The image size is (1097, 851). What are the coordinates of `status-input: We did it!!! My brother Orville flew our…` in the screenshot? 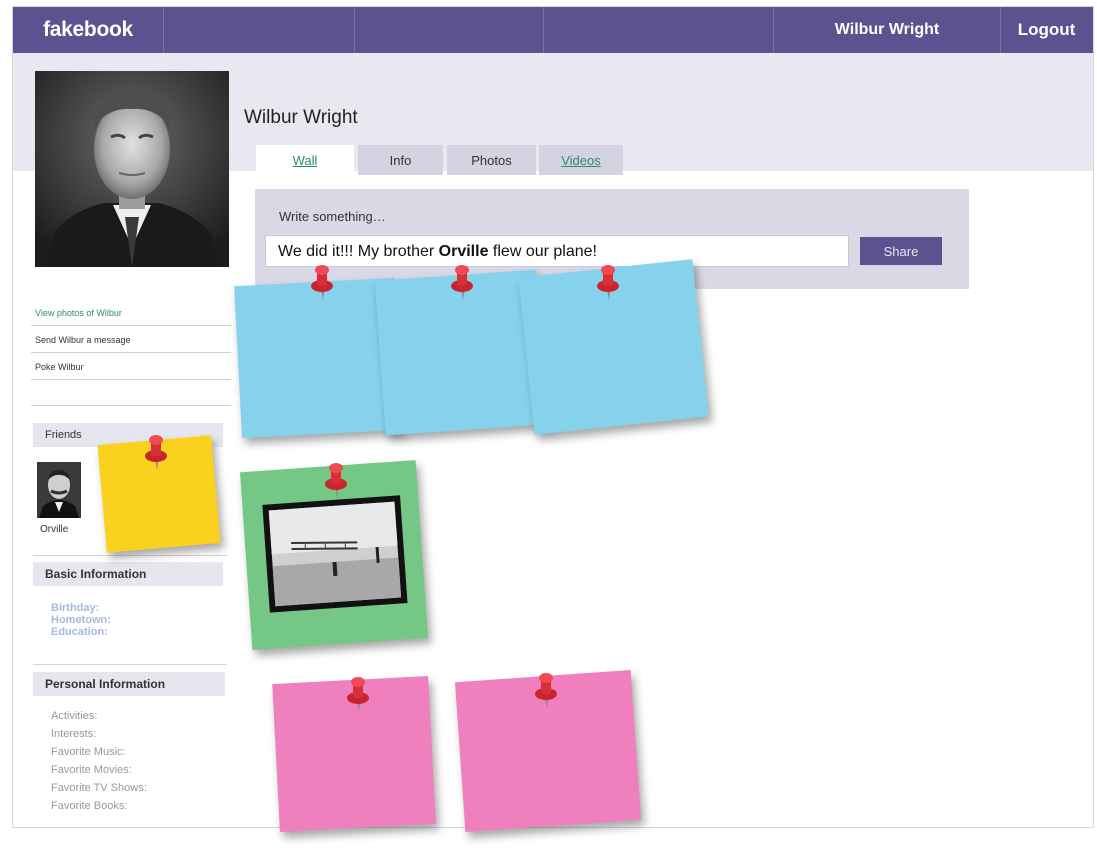 It's located at (557, 251).